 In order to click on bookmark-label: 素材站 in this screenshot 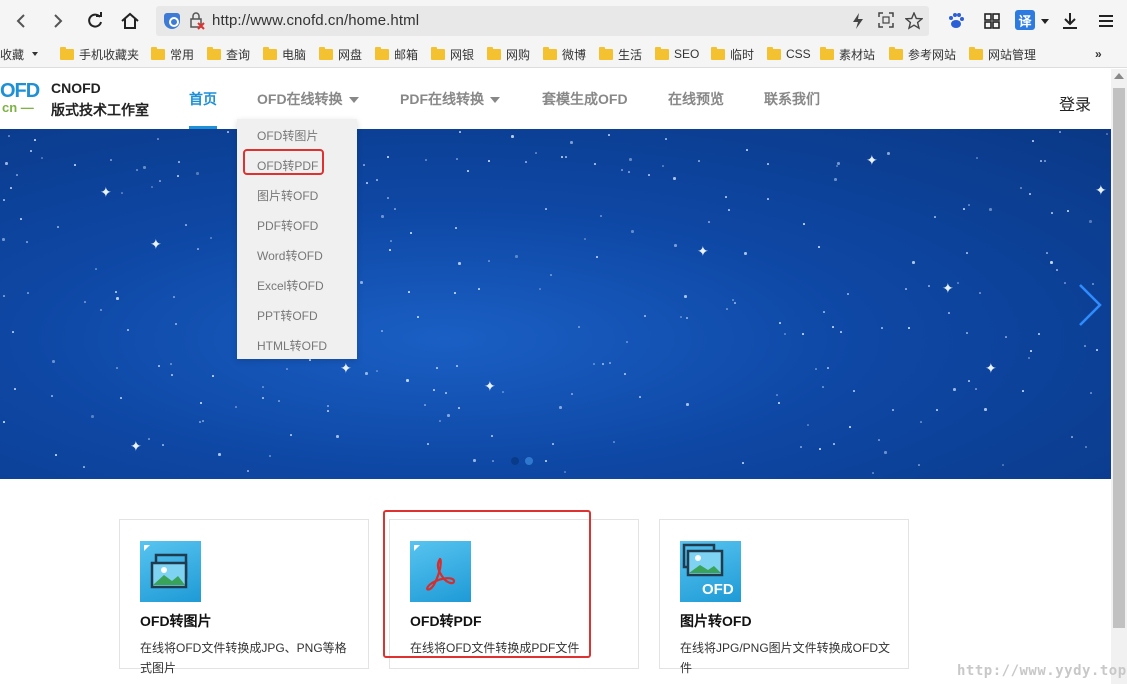, I will do `click(857, 54)`.